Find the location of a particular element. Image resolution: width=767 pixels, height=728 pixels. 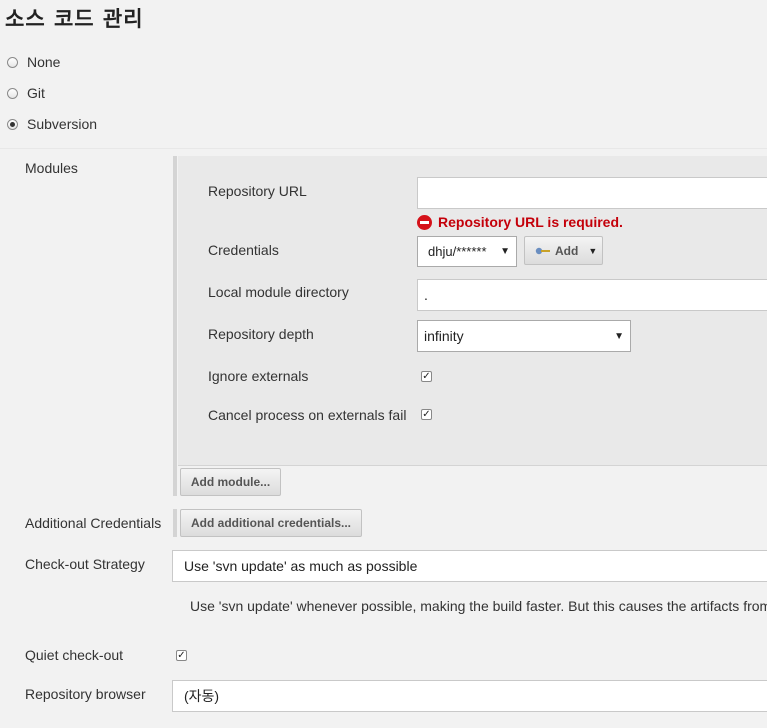

checkout-strategy-label: Check-out Strategy is located at coordinates (85, 564).